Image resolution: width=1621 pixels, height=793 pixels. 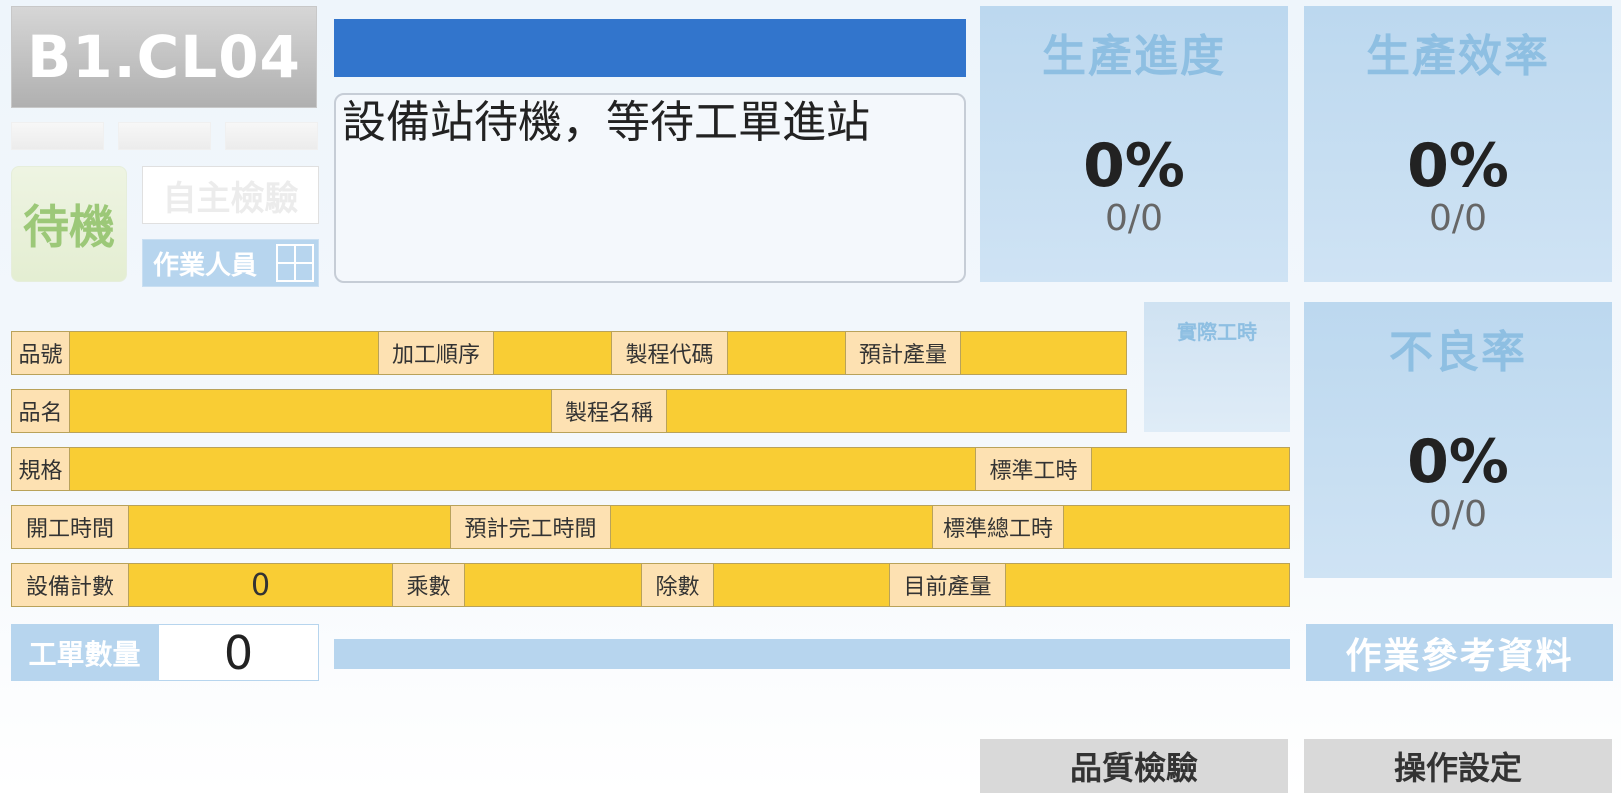 I want to click on value-std-total-hours, so click(x=1176, y=527).